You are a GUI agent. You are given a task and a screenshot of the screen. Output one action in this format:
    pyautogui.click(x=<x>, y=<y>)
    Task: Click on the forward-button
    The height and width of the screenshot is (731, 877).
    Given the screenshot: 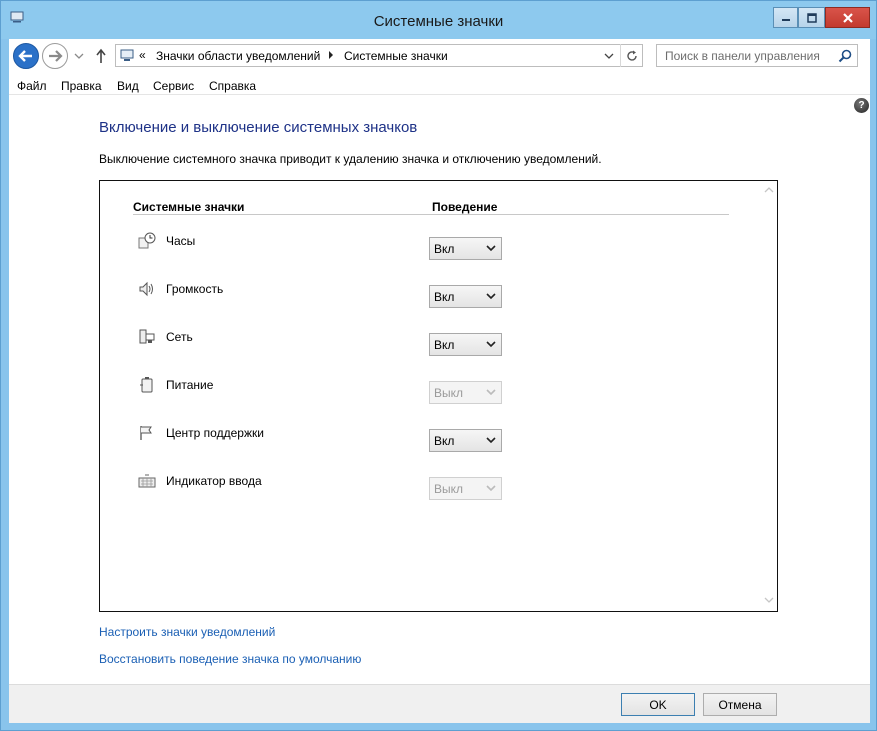 What is the action you would take?
    pyautogui.click(x=55, y=56)
    